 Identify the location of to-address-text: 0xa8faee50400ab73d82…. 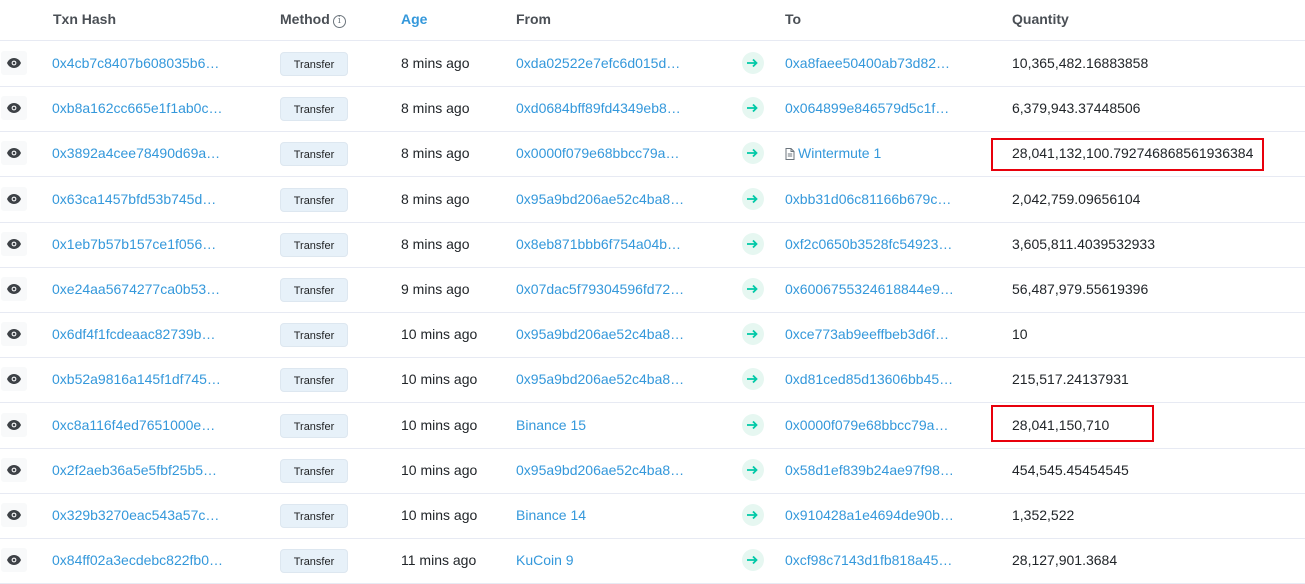
(868, 63).